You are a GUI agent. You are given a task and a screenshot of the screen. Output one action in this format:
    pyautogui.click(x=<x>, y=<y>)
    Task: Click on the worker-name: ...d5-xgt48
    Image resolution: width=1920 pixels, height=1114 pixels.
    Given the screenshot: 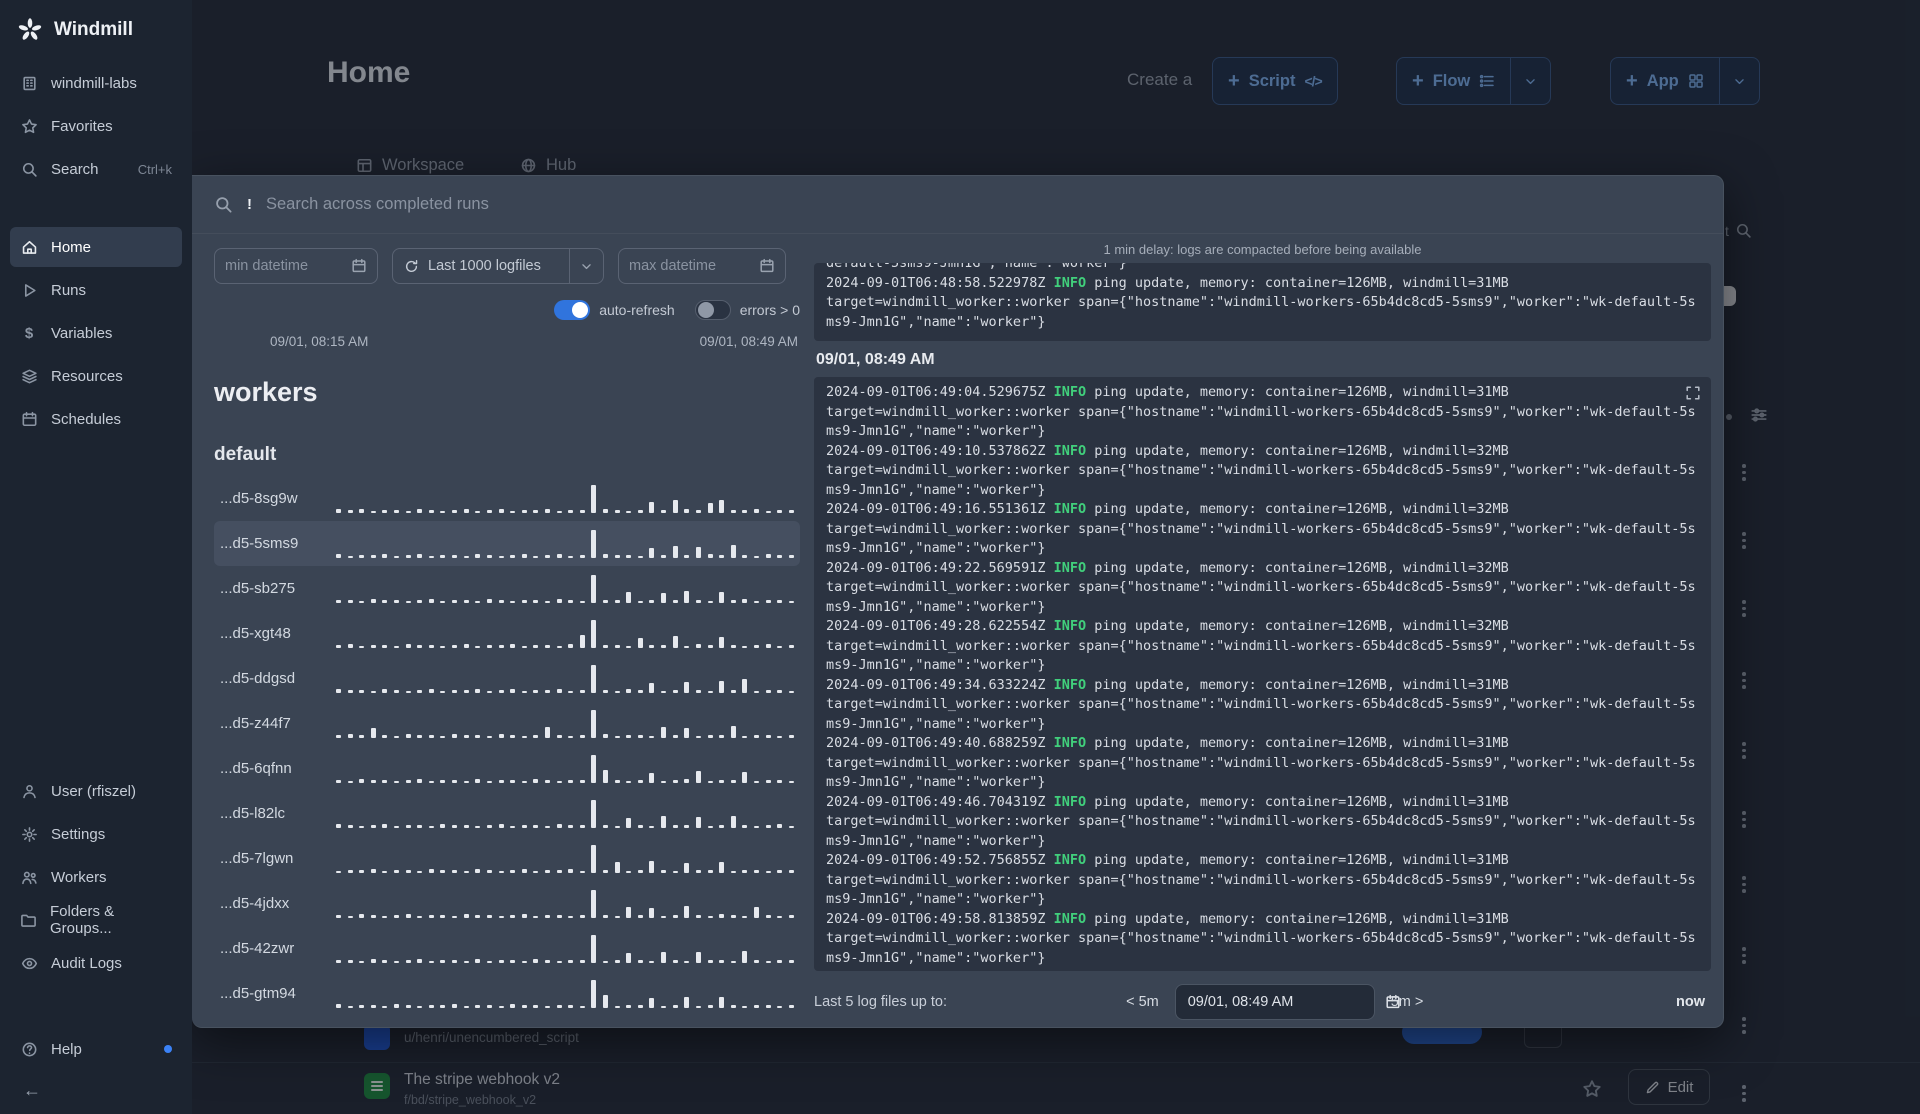 What is the action you would take?
    pyautogui.click(x=255, y=633)
    